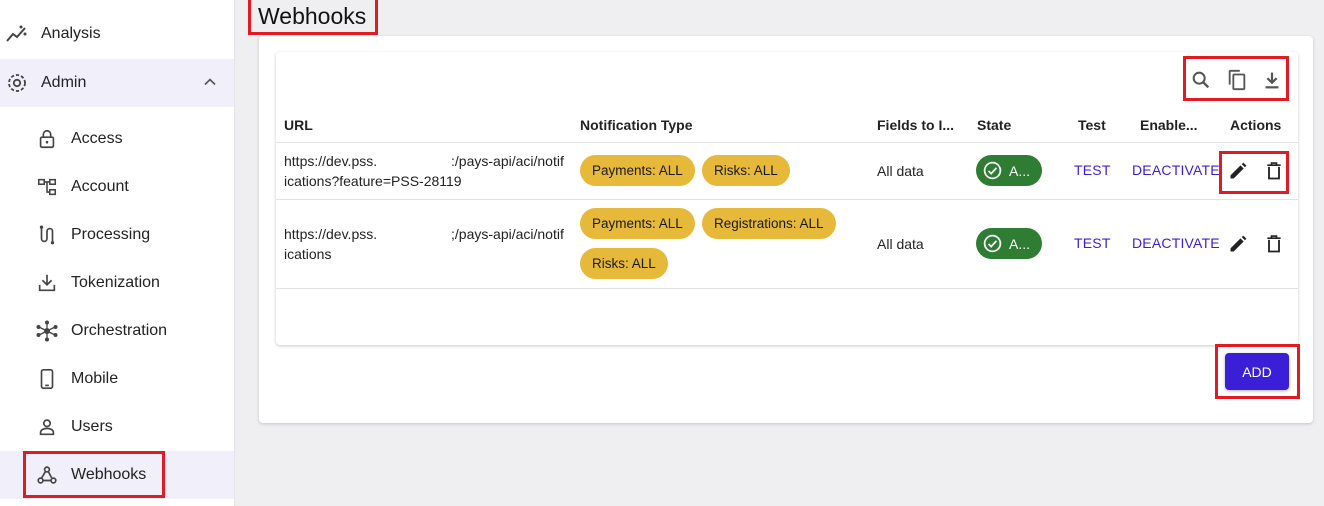  What do you see at coordinates (47, 331) in the screenshot?
I see `hub-icon` at bounding box center [47, 331].